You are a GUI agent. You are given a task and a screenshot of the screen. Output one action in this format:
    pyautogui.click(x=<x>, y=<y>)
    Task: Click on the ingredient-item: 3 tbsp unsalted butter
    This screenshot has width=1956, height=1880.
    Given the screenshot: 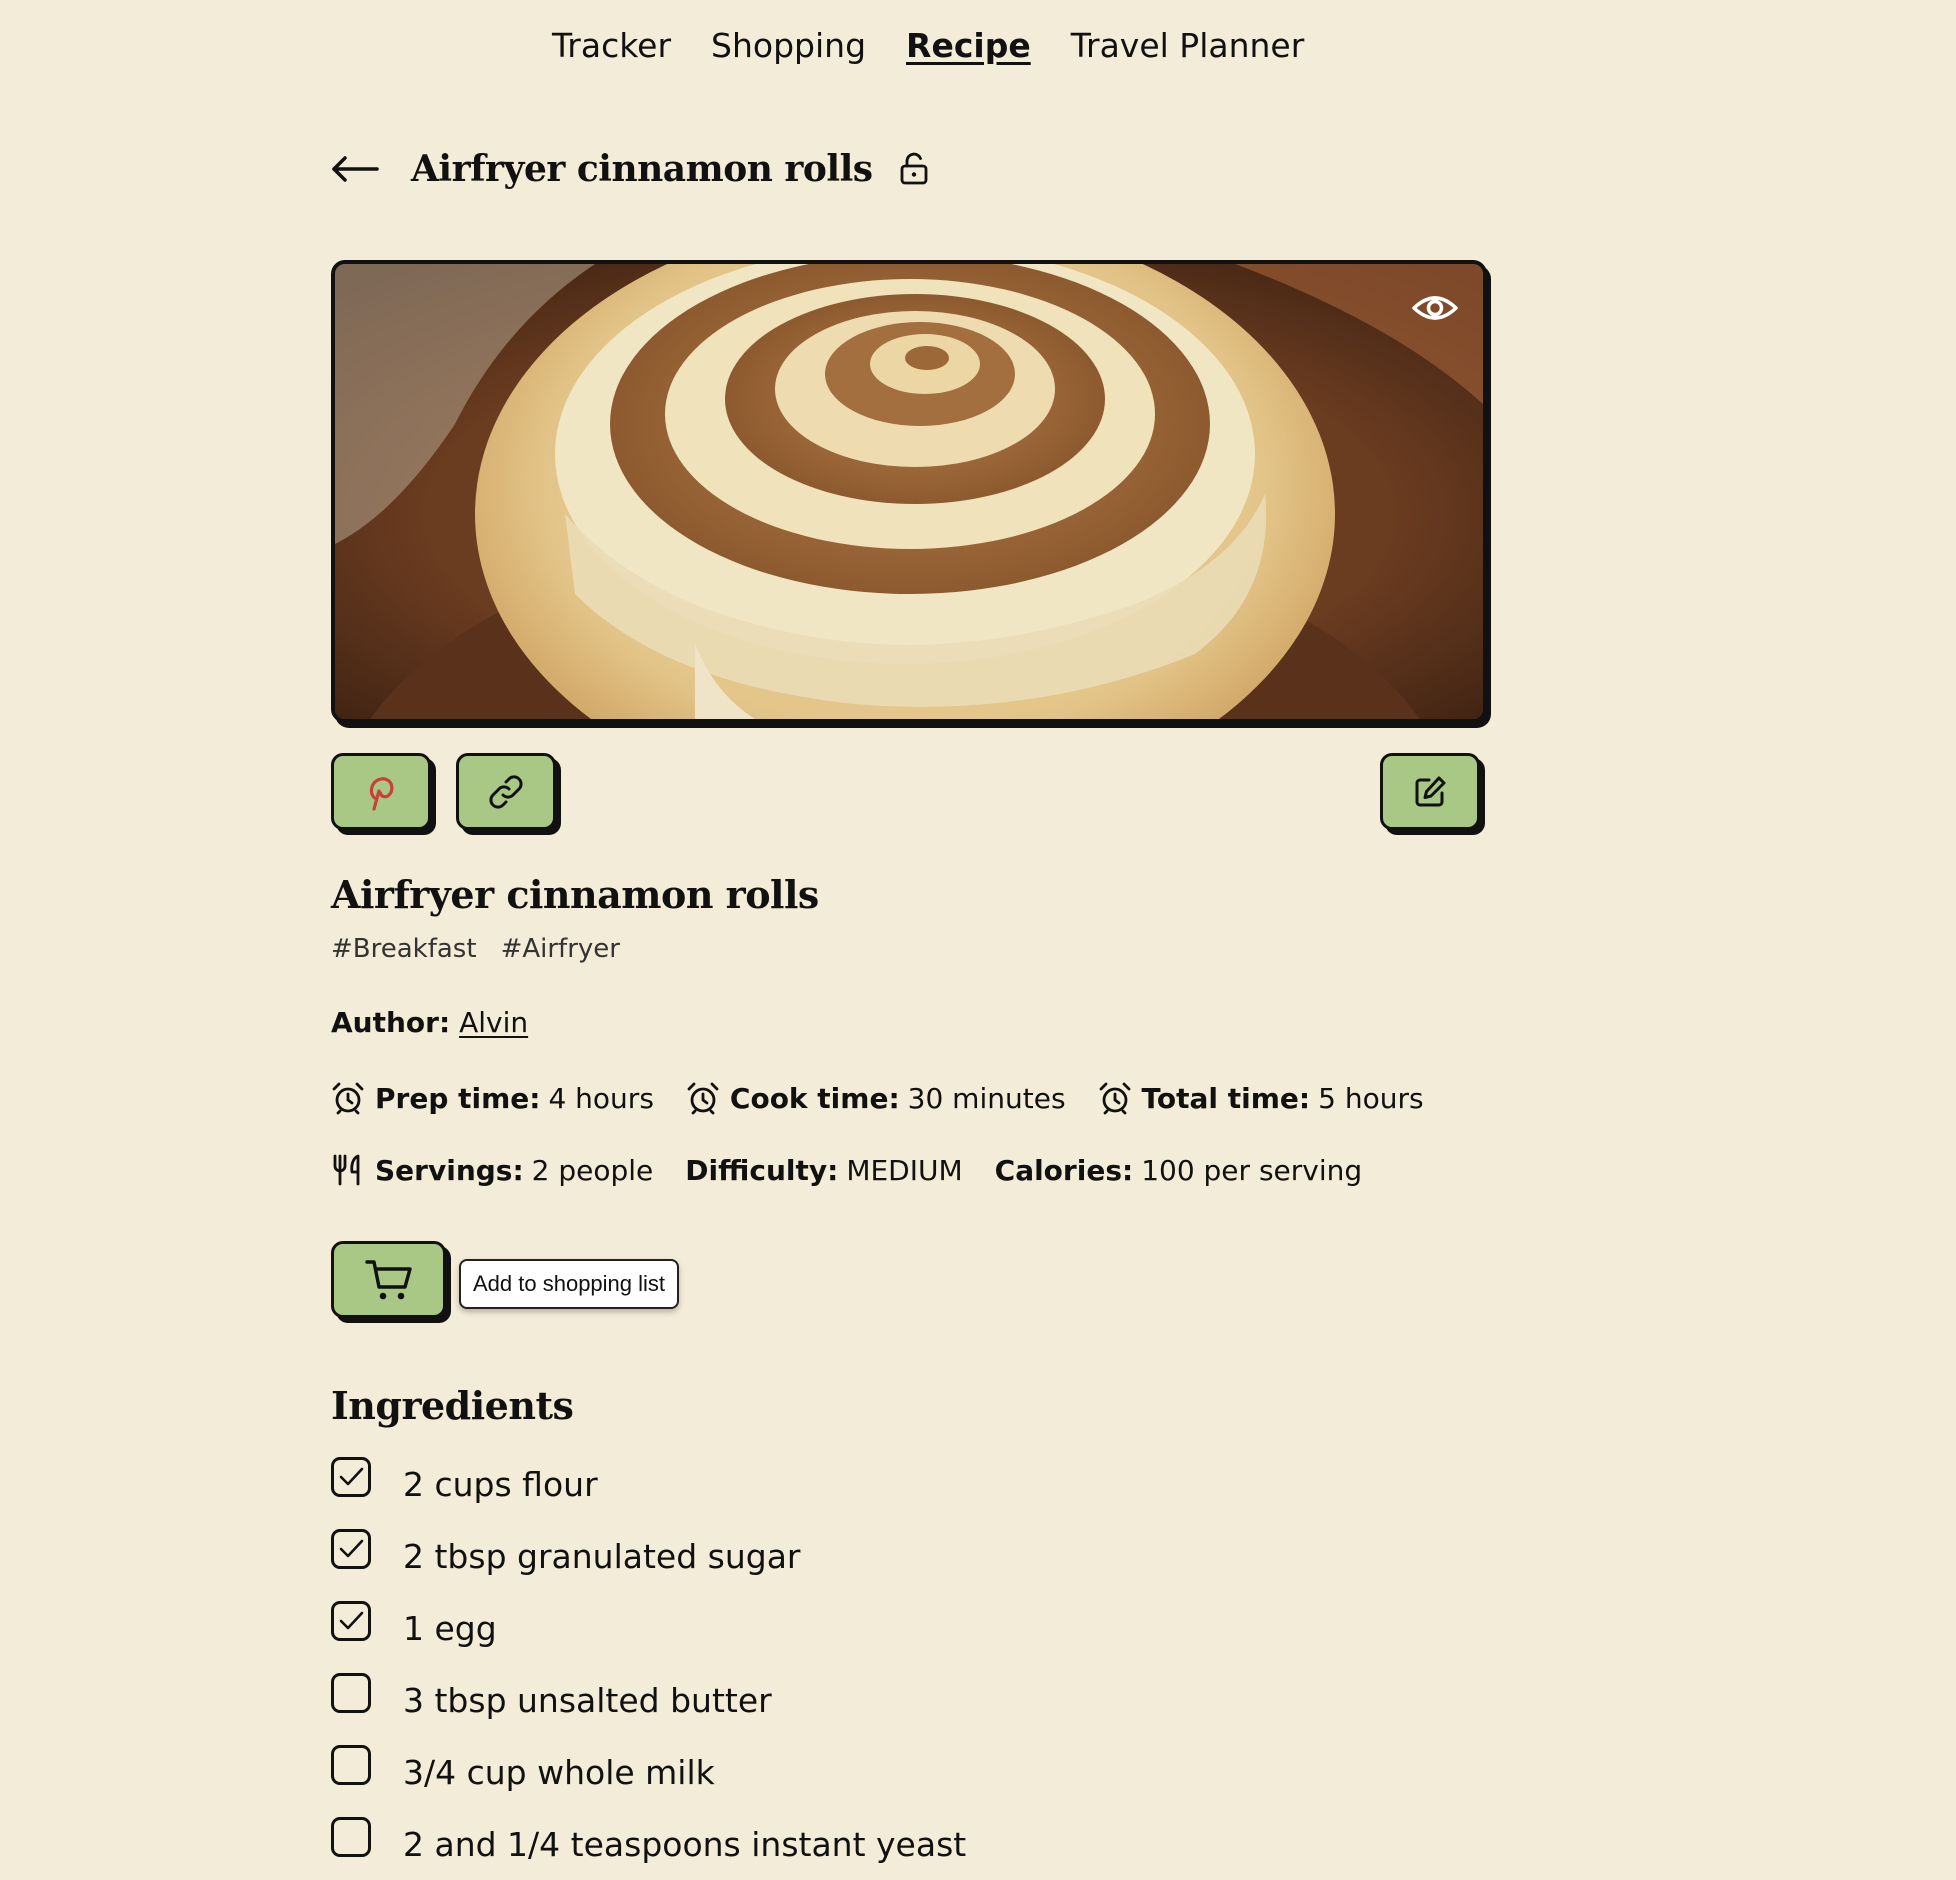 What is the action you would take?
    pyautogui.click(x=648, y=1700)
    